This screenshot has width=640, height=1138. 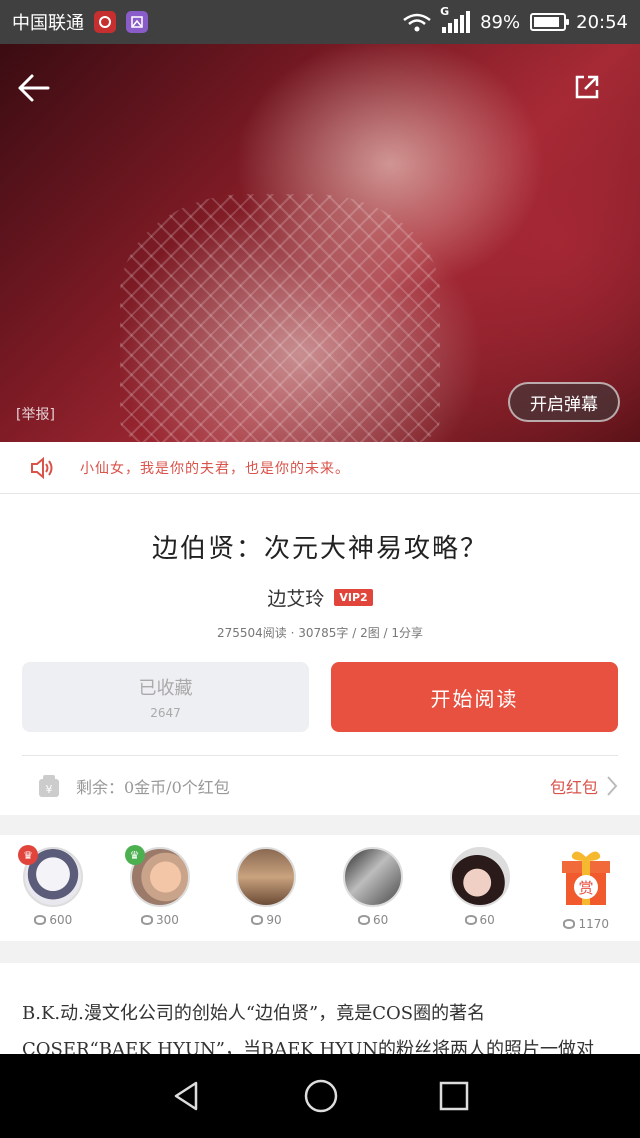 What do you see at coordinates (34, 88) in the screenshot?
I see `back-arrow-icon` at bounding box center [34, 88].